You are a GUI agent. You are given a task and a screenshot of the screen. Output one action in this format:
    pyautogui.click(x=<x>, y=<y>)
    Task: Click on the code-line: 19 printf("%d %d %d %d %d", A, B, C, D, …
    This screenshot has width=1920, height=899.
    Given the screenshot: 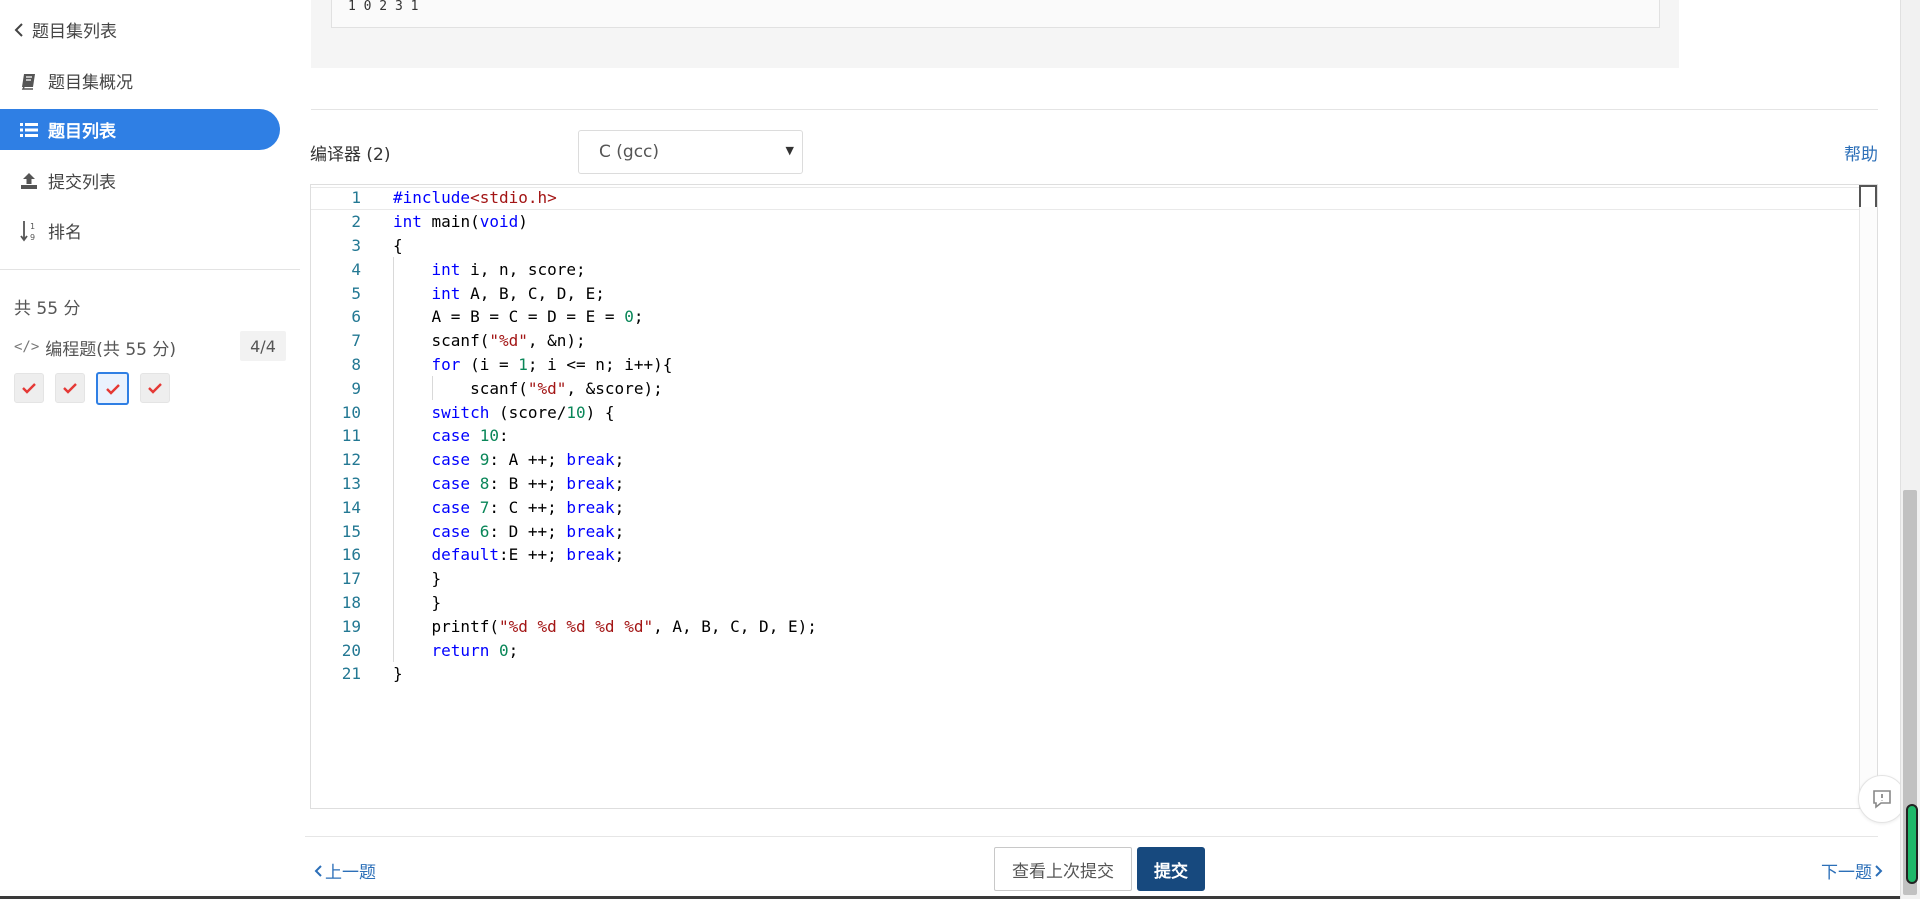 What is the action you would take?
    pyautogui.click(x=564, y=626)
    